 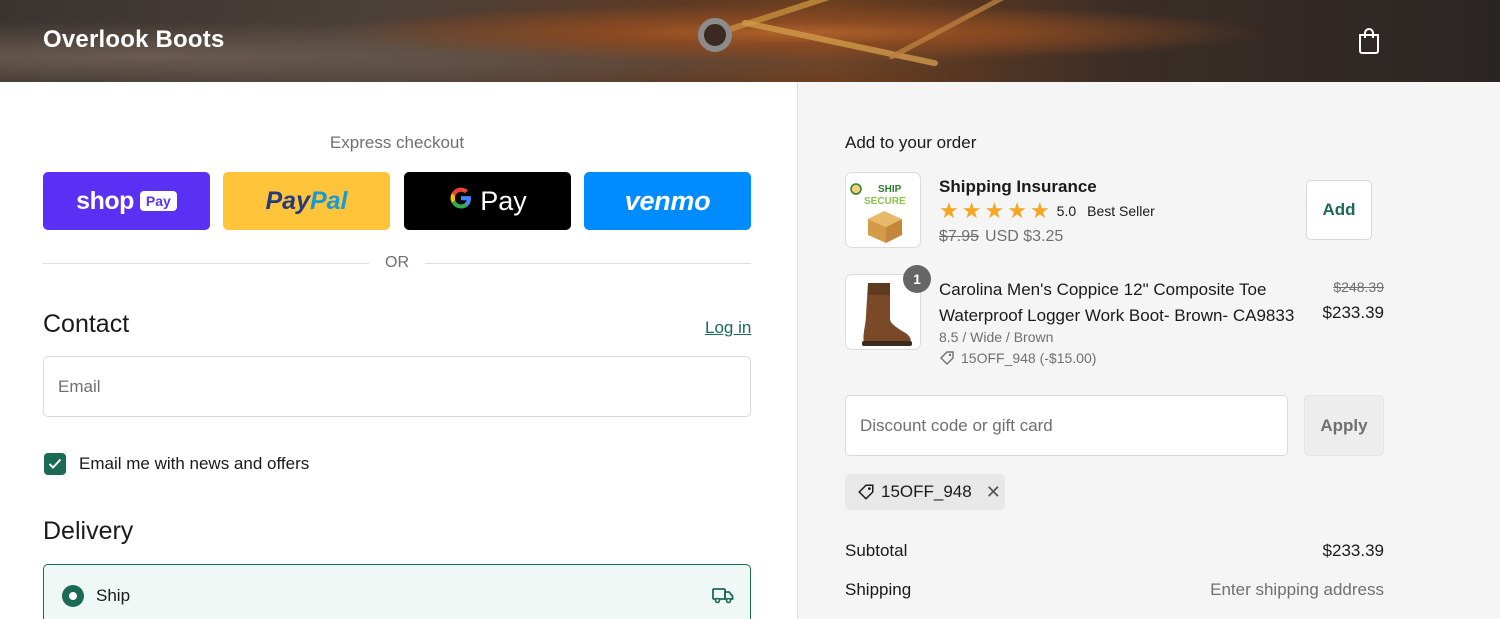 What do you see at coordinates (1353, 550) in the screenshot?
I see `subtotal-value: $233.39` at bounding box center [1353, 550].